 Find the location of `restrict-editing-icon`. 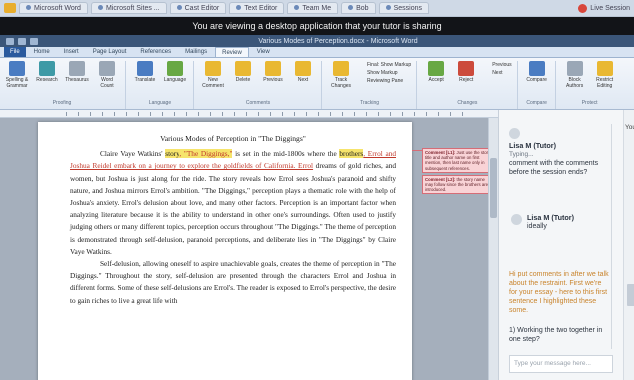

restrict-editing-icon is located at coordinates (604, 68).